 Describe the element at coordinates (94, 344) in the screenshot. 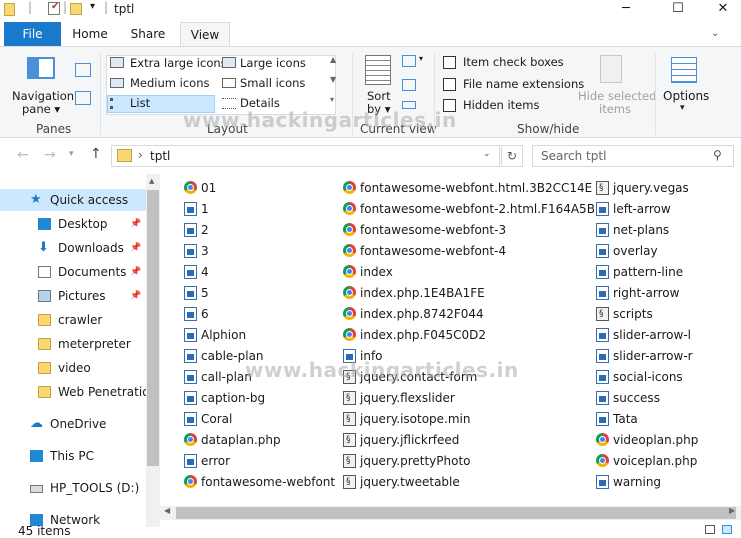

I see `sidebar-item-label: meterpreter` at that location.